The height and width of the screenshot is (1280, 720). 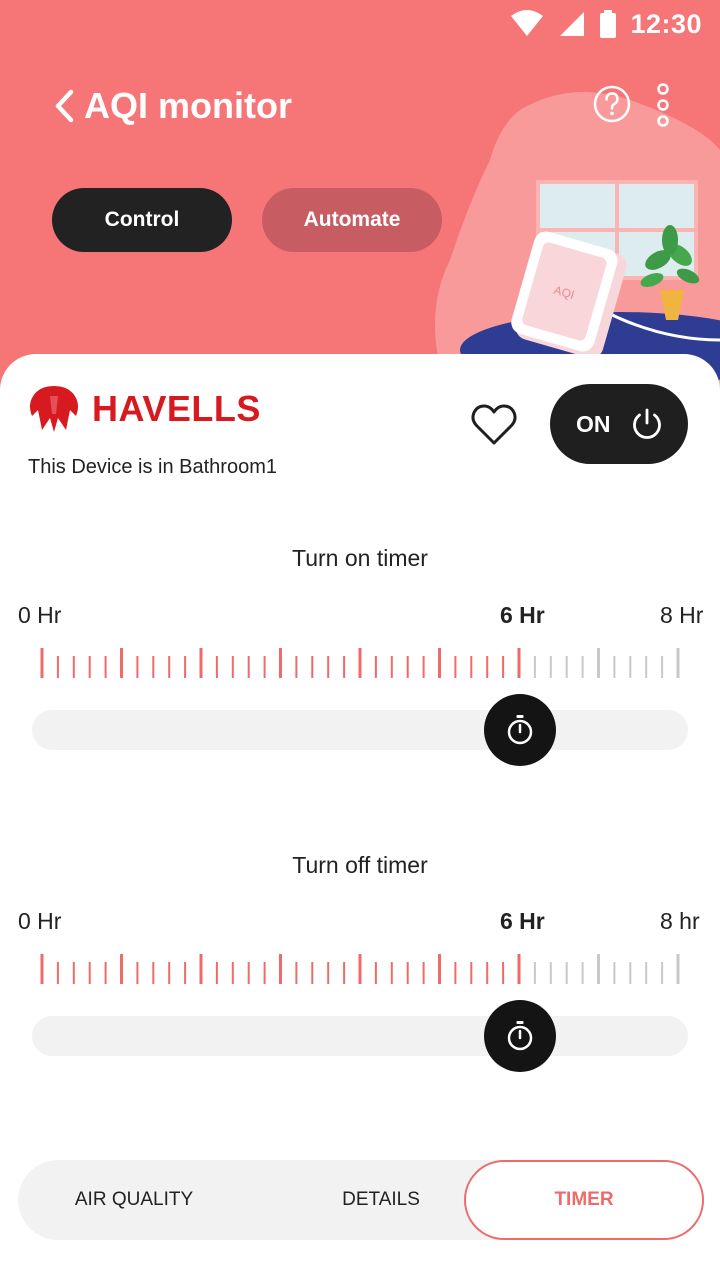 I want to click on havells-logo: HAVELLS, so click(x=153, y=409).